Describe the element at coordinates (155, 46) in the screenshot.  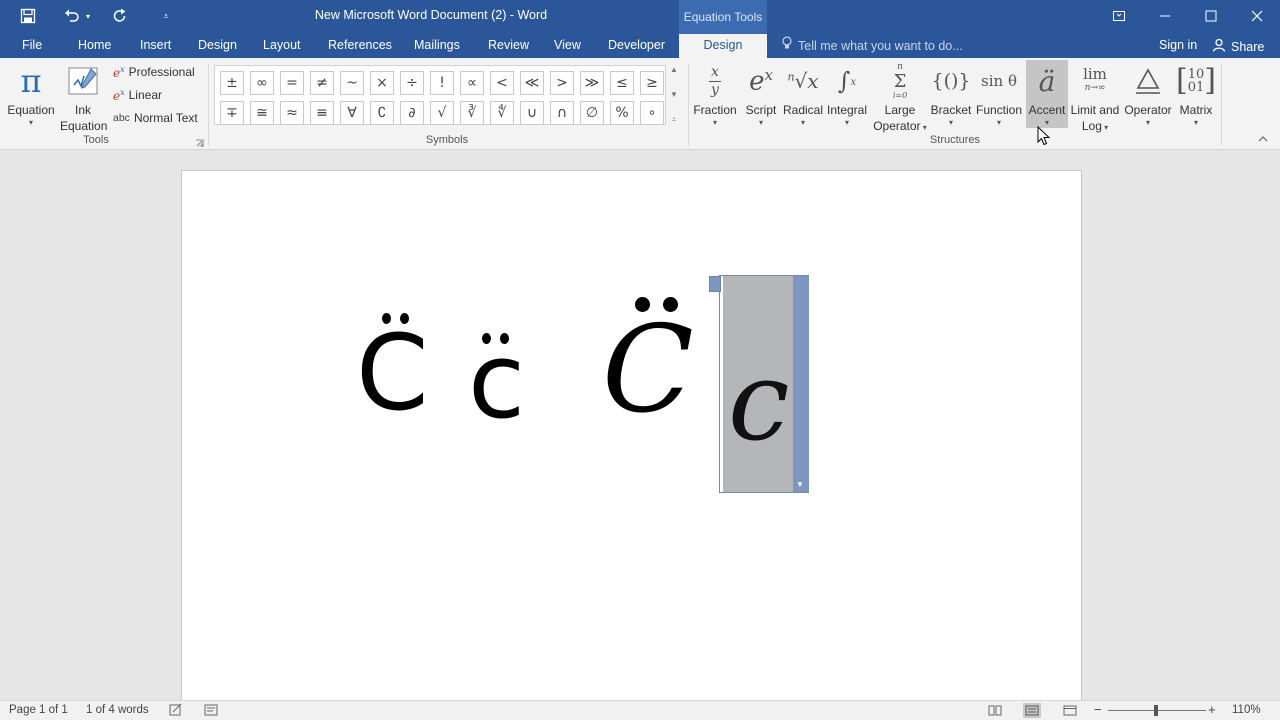
I see `tab-insert: Insert` at that location.